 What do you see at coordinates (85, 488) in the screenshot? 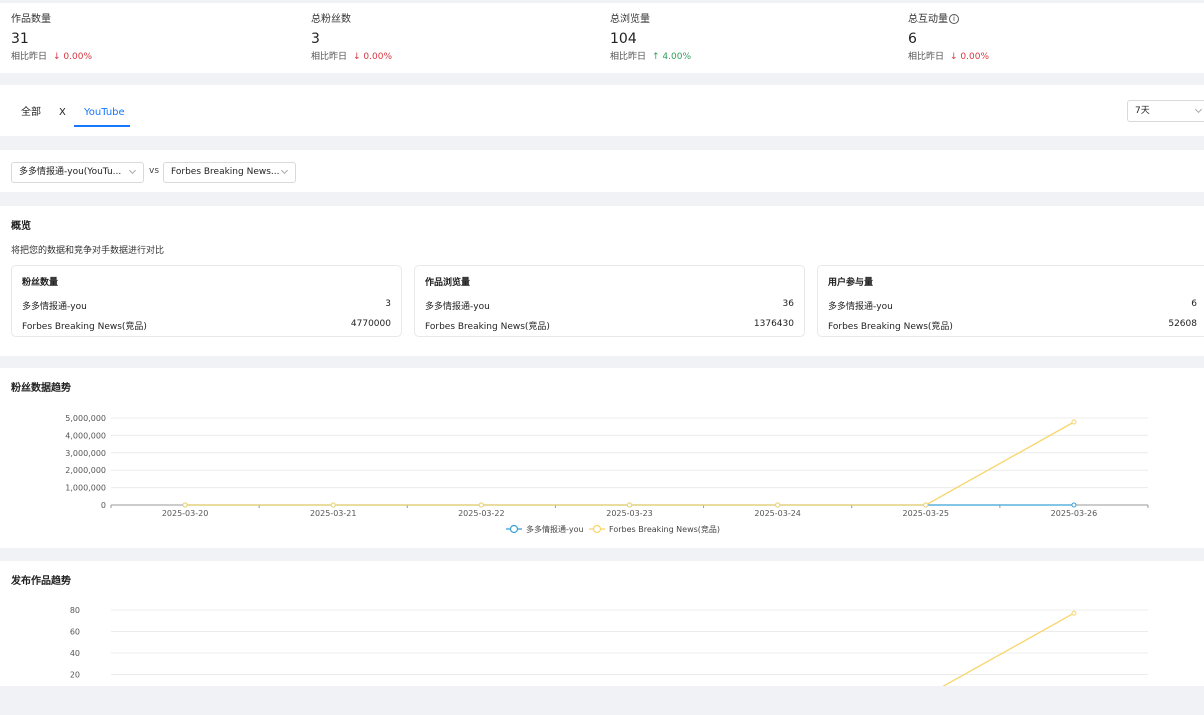
I see `y-tick-label: 1,000,000` at bounding box center [85, 488].